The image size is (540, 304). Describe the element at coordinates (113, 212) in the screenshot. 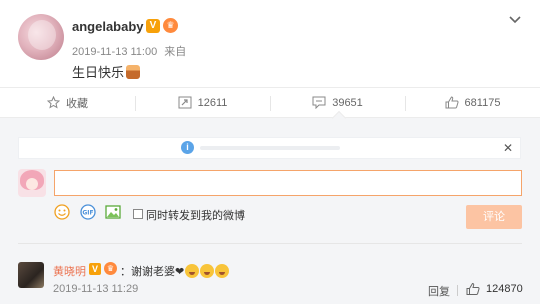

I see `picture-icon` at that location.